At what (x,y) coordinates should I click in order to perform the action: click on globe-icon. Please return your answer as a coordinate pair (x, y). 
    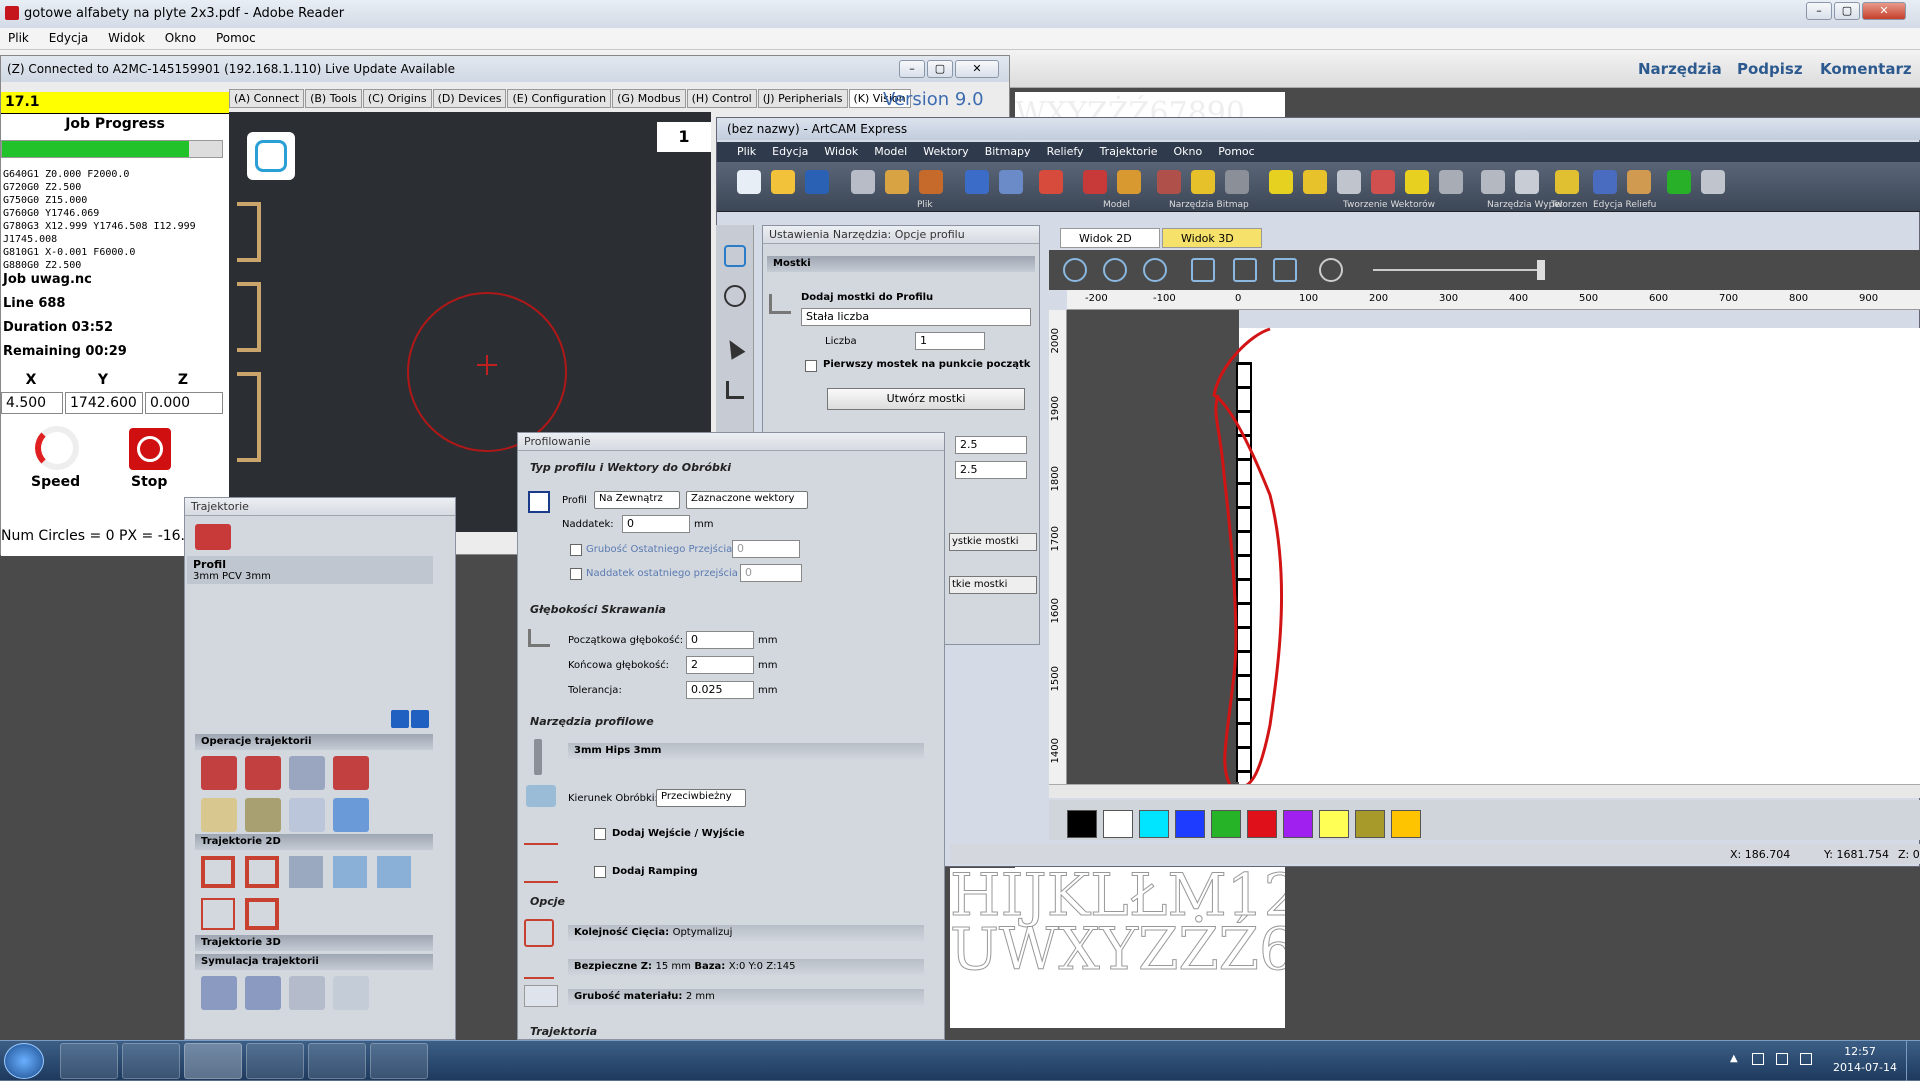
    Looking at the image, I should click on (735, 296).